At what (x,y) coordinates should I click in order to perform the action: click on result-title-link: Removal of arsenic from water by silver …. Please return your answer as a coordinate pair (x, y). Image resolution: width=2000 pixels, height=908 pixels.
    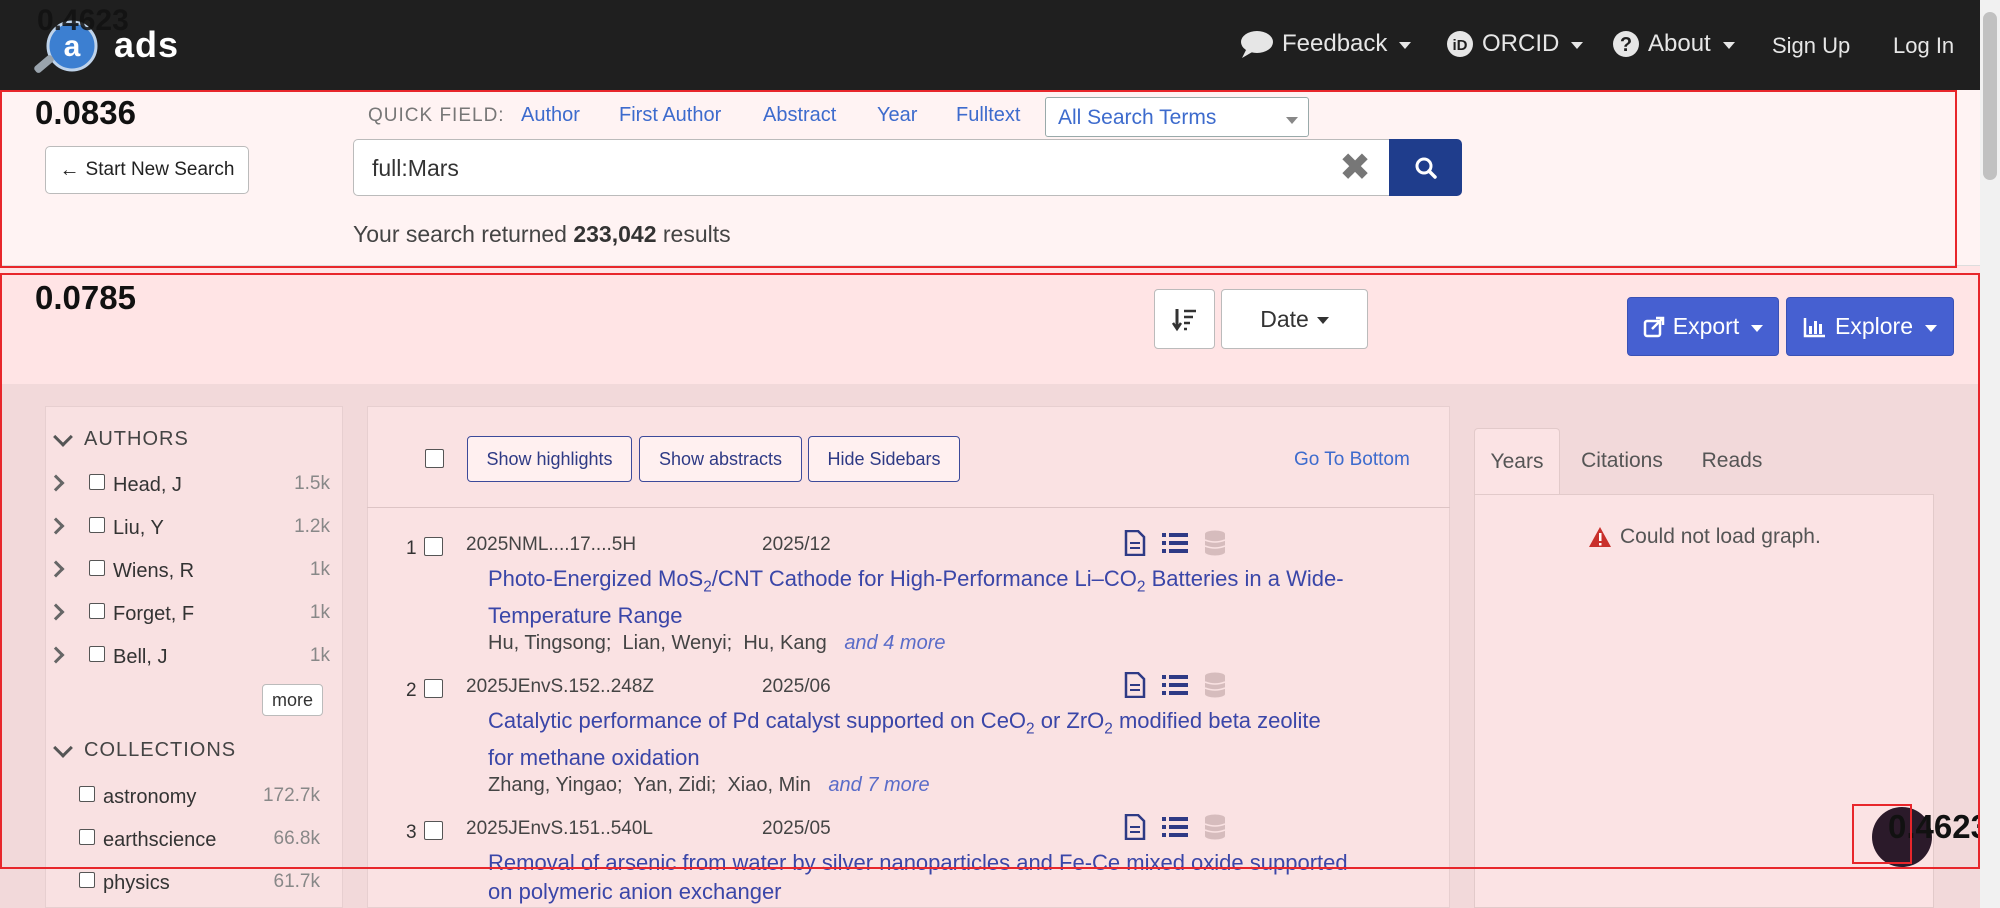
    Looking at the image, I should click on (918, 877).